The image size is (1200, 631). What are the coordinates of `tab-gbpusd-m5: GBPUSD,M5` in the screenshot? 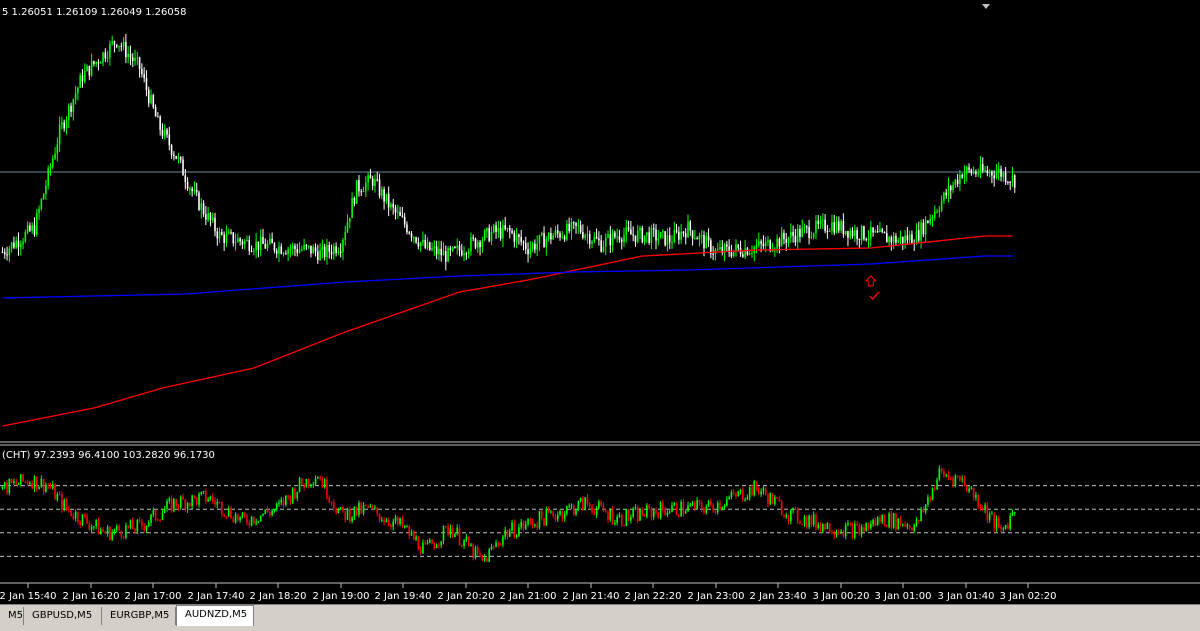 It's located at (63, 616).